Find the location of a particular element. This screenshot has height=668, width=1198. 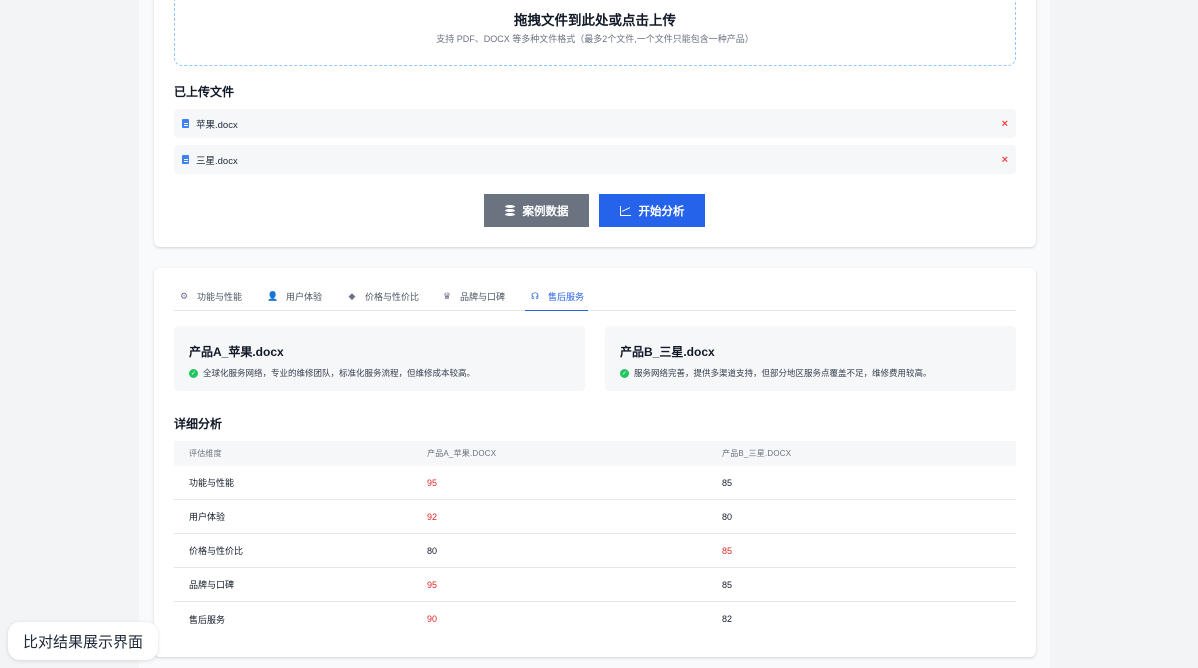

header-product-b: 产品B_三星.DOCX is located at coordinates (757, 453).